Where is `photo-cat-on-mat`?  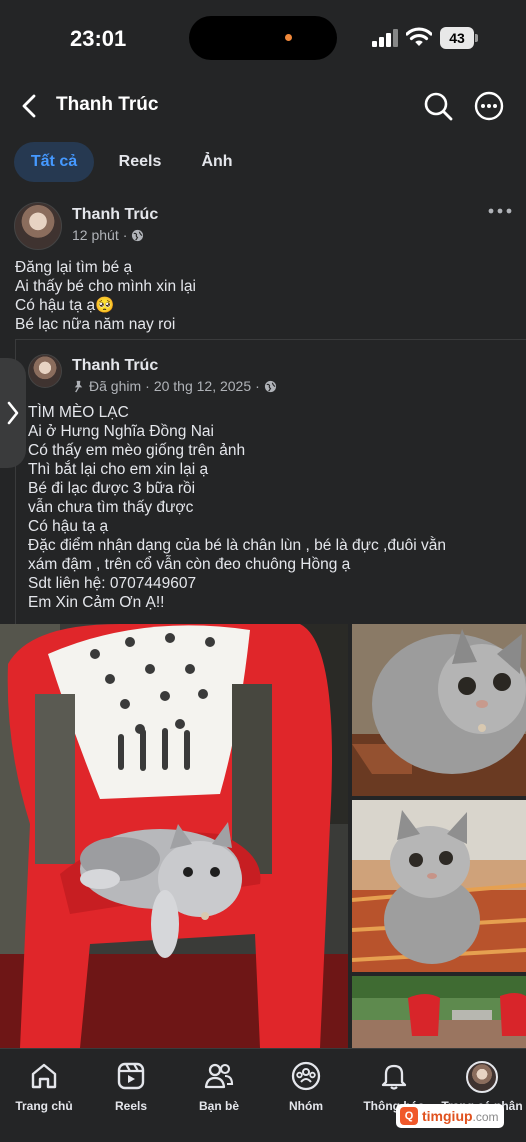
photo-cat-on-mat is located at coordinates (439, 886).